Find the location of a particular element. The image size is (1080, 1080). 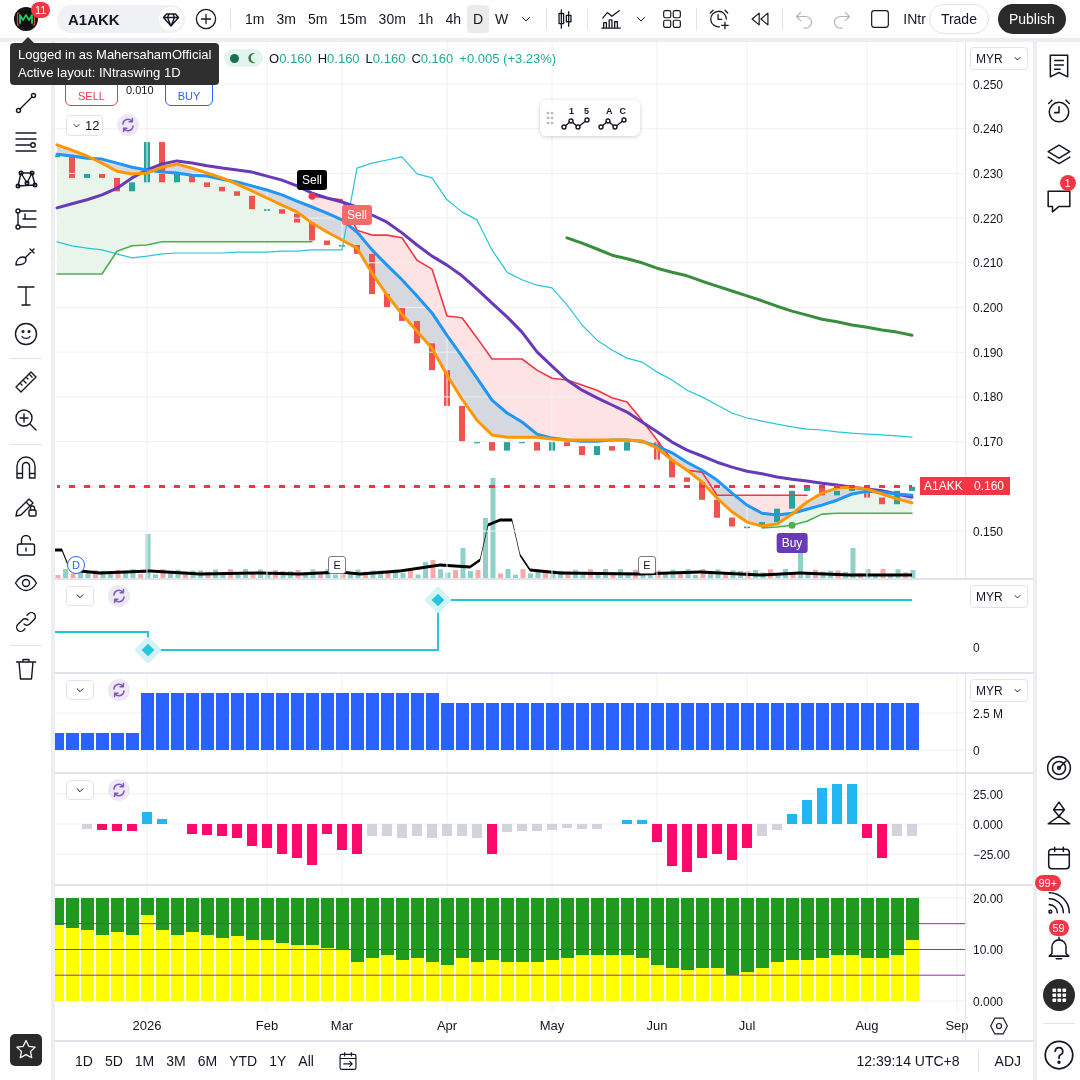

wave-tool-button: 1 5 is located at coordinates (576, 118).